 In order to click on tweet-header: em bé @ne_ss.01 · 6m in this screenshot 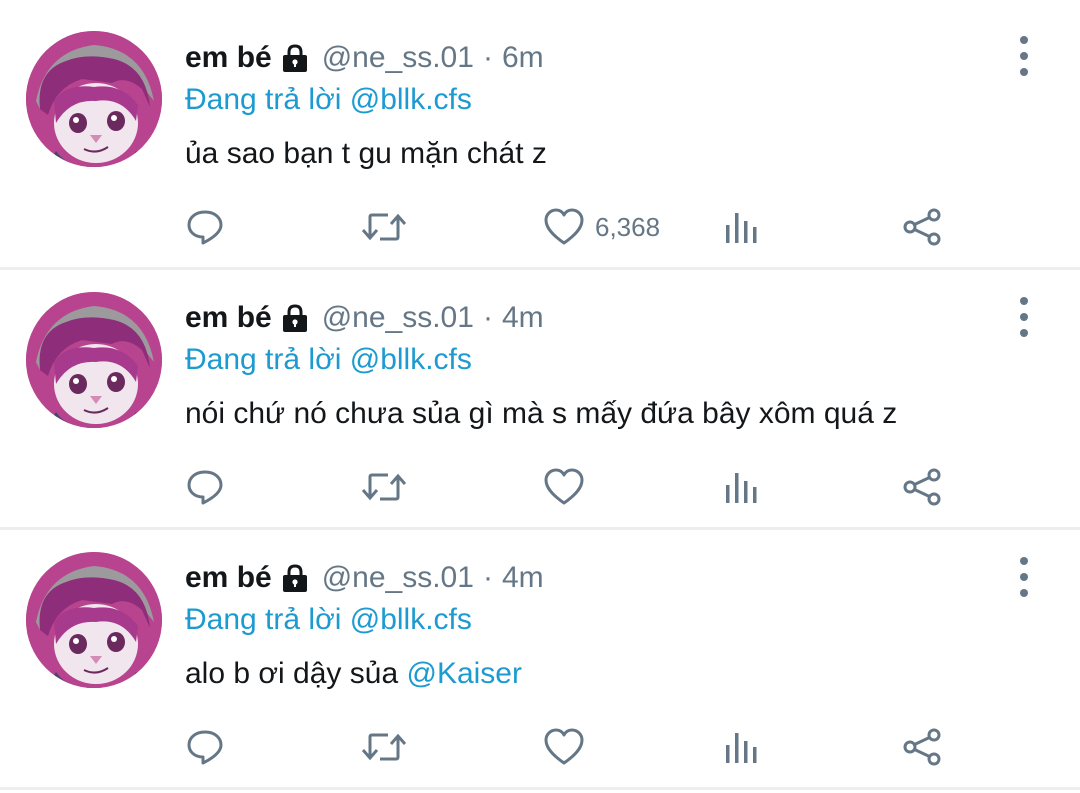, I will do `click(364, 58)`.